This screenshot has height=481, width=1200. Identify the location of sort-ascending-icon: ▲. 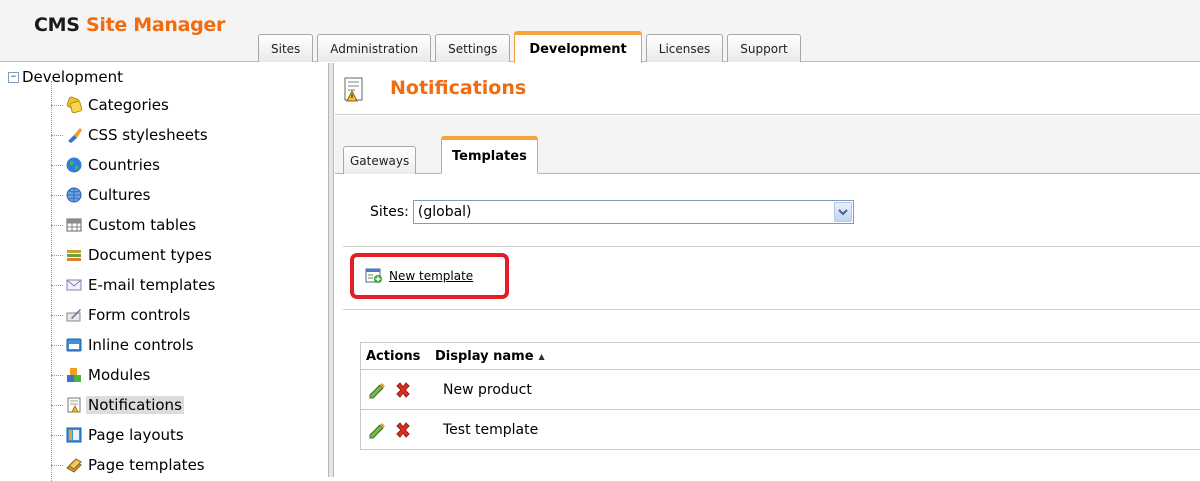
(541, 356).